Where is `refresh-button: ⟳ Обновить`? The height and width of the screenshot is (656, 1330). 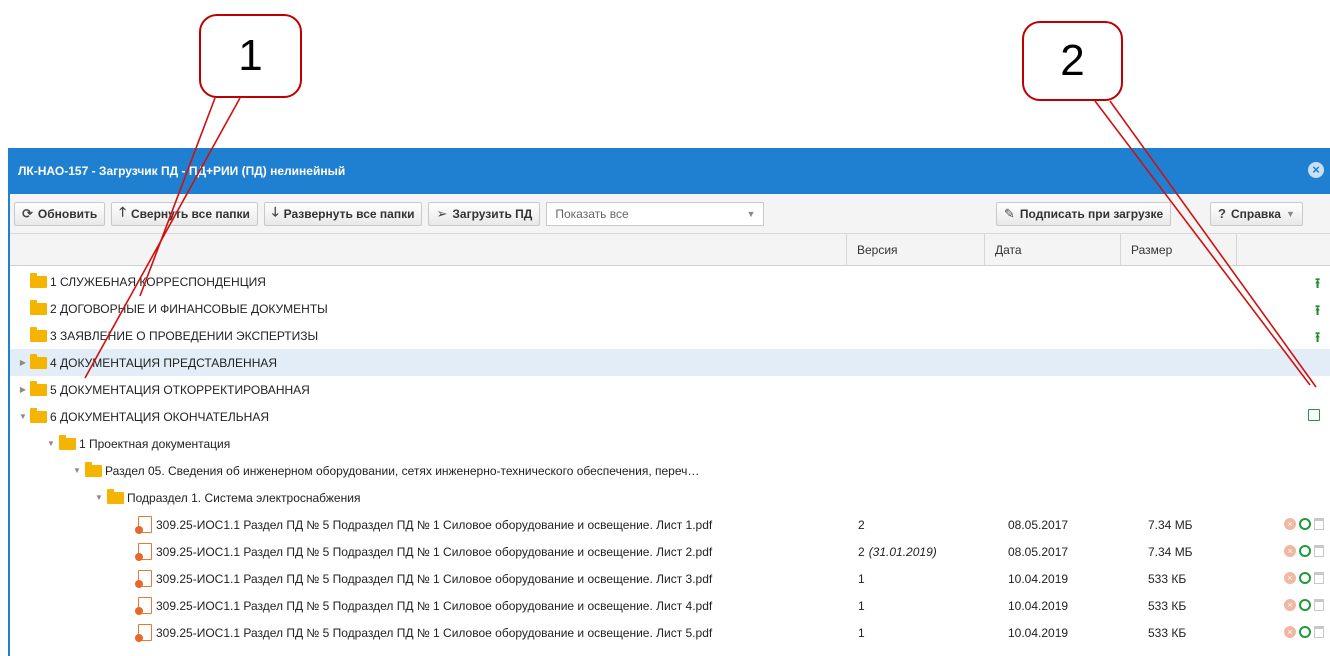 refresh-button: ⟳ Обновить is located at coordinates (60, 213).